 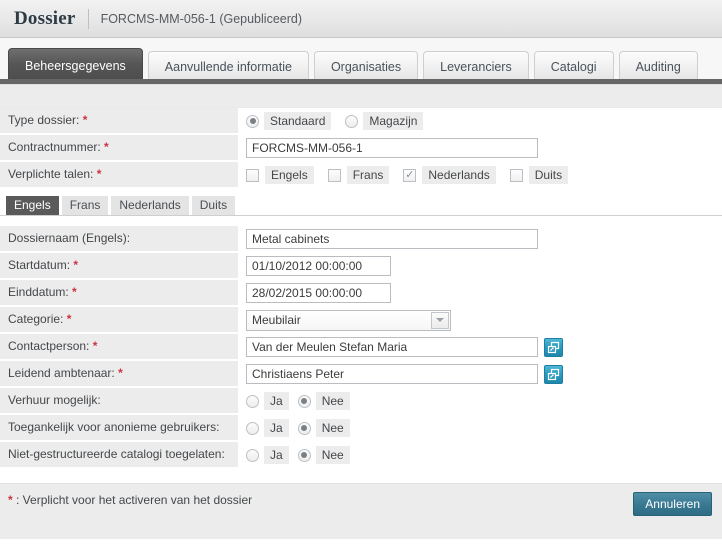 I want to click on label-toegankelijk-anoniem: Toegankelijk voor anonieme gebruikers:, so click(x=119, y=427).